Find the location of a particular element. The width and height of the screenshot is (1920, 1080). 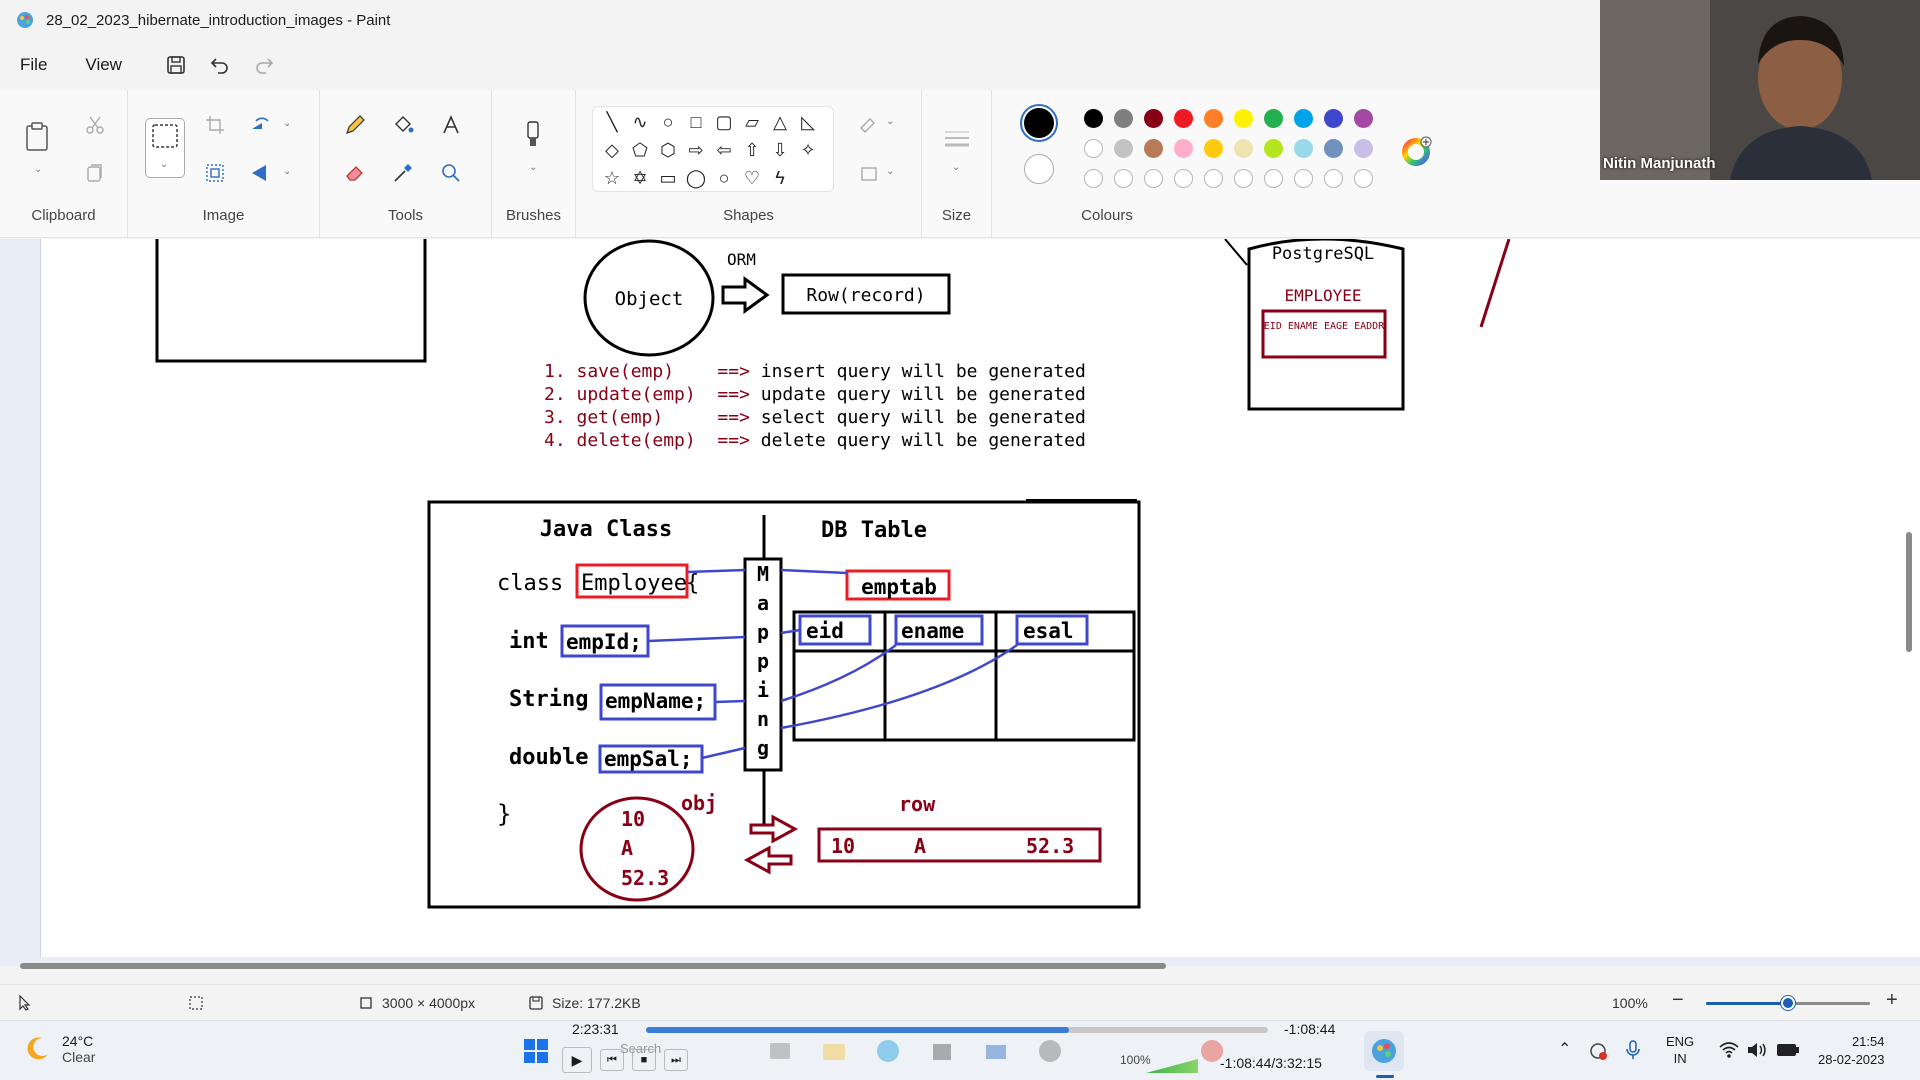

size-button is located at coordinates (957, 139).